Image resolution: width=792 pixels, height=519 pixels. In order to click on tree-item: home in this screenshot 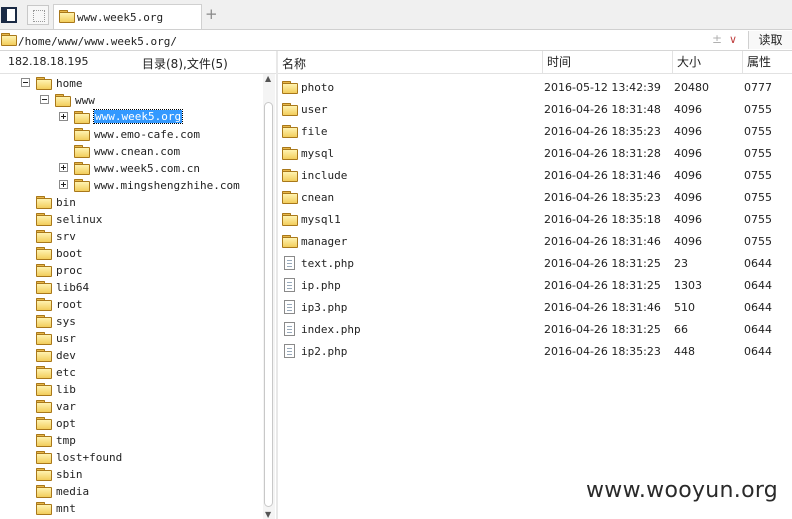, I will do `click(131, 83)`.